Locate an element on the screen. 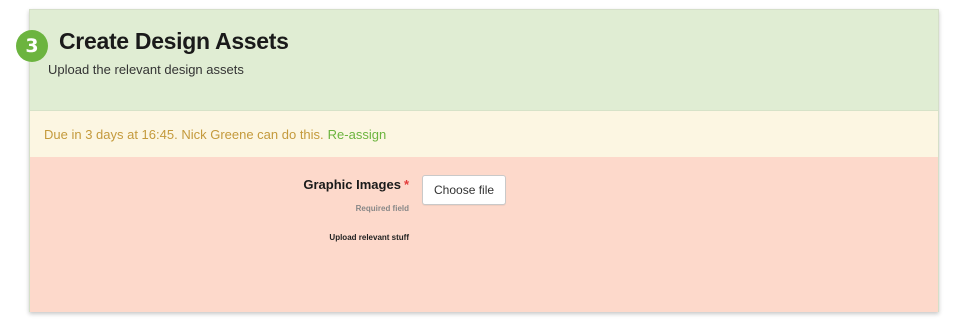 This screenshot has height=328, width=960. task-title: Create Design Assets is located at coordinates (174, 41).